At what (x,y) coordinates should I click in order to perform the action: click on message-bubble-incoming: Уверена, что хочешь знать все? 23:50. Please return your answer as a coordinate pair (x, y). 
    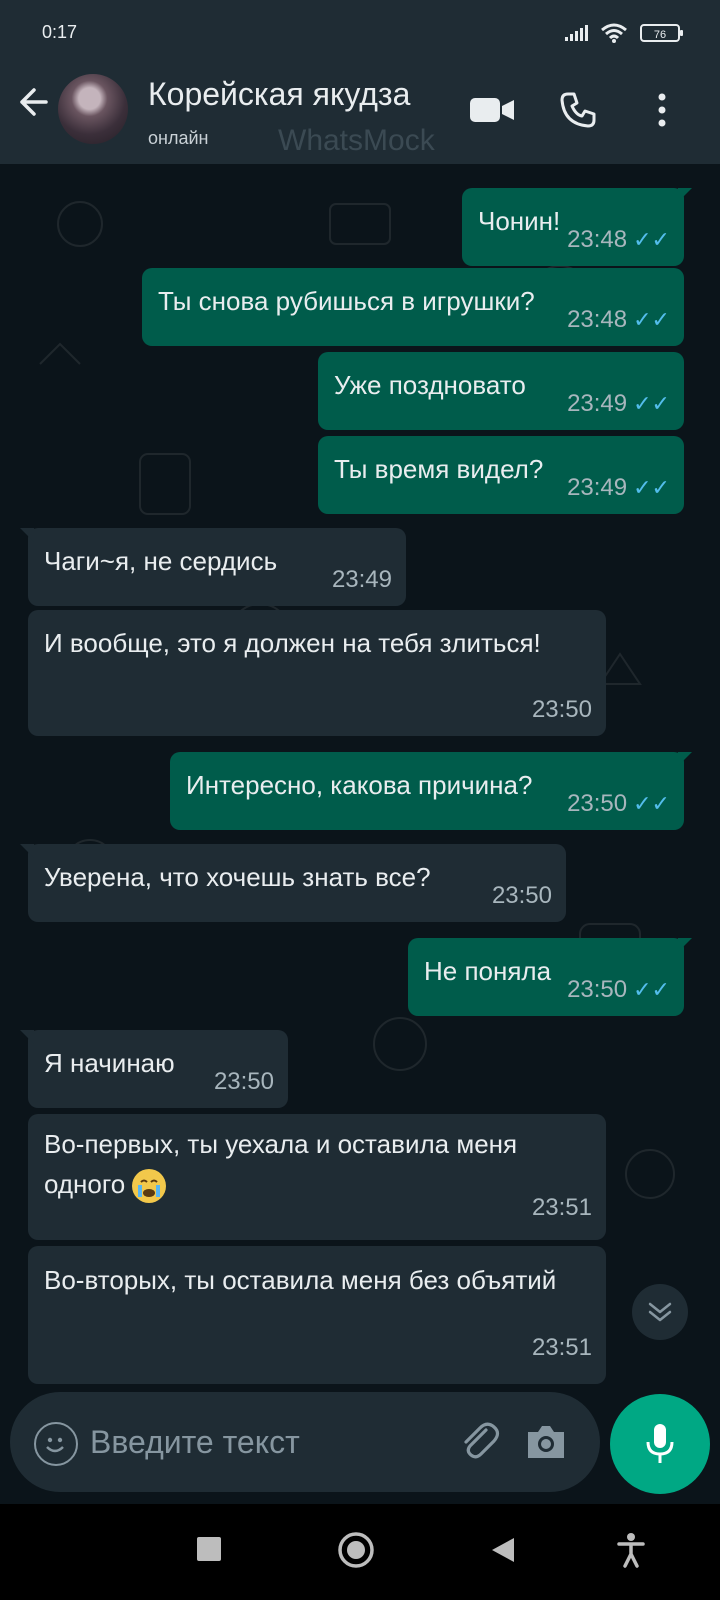
    Looking at the image, I should click on (293, 883).